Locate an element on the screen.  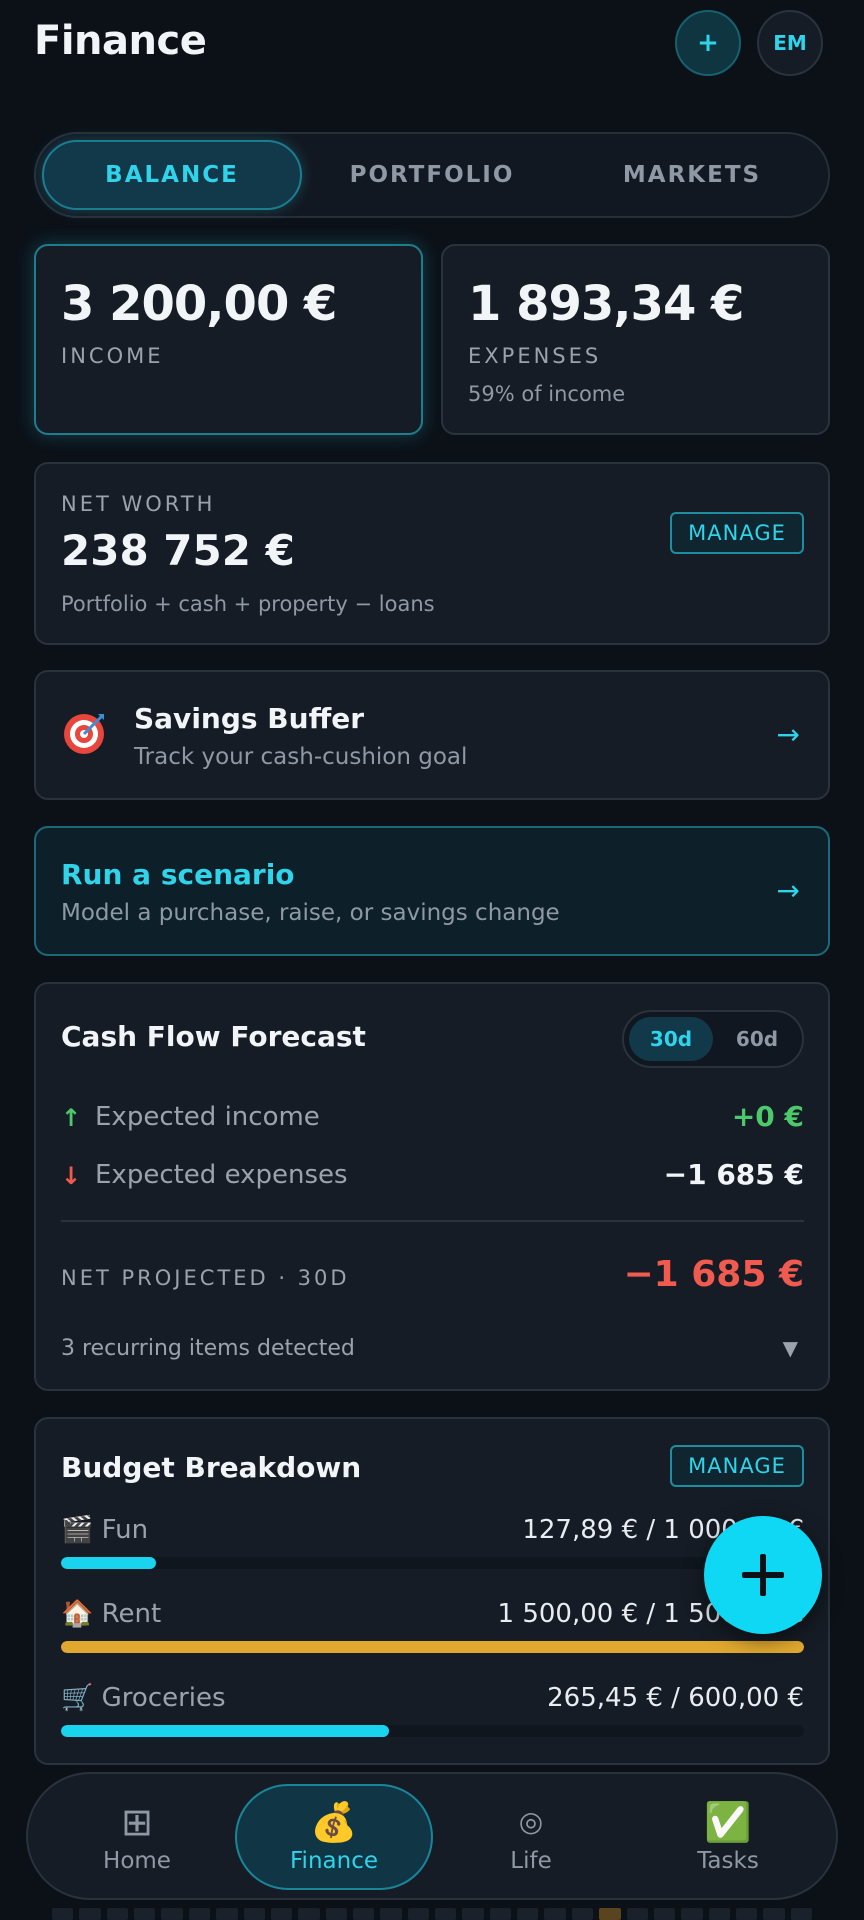
expected-income-label: Expected income is located at coordinates (207, 1117).